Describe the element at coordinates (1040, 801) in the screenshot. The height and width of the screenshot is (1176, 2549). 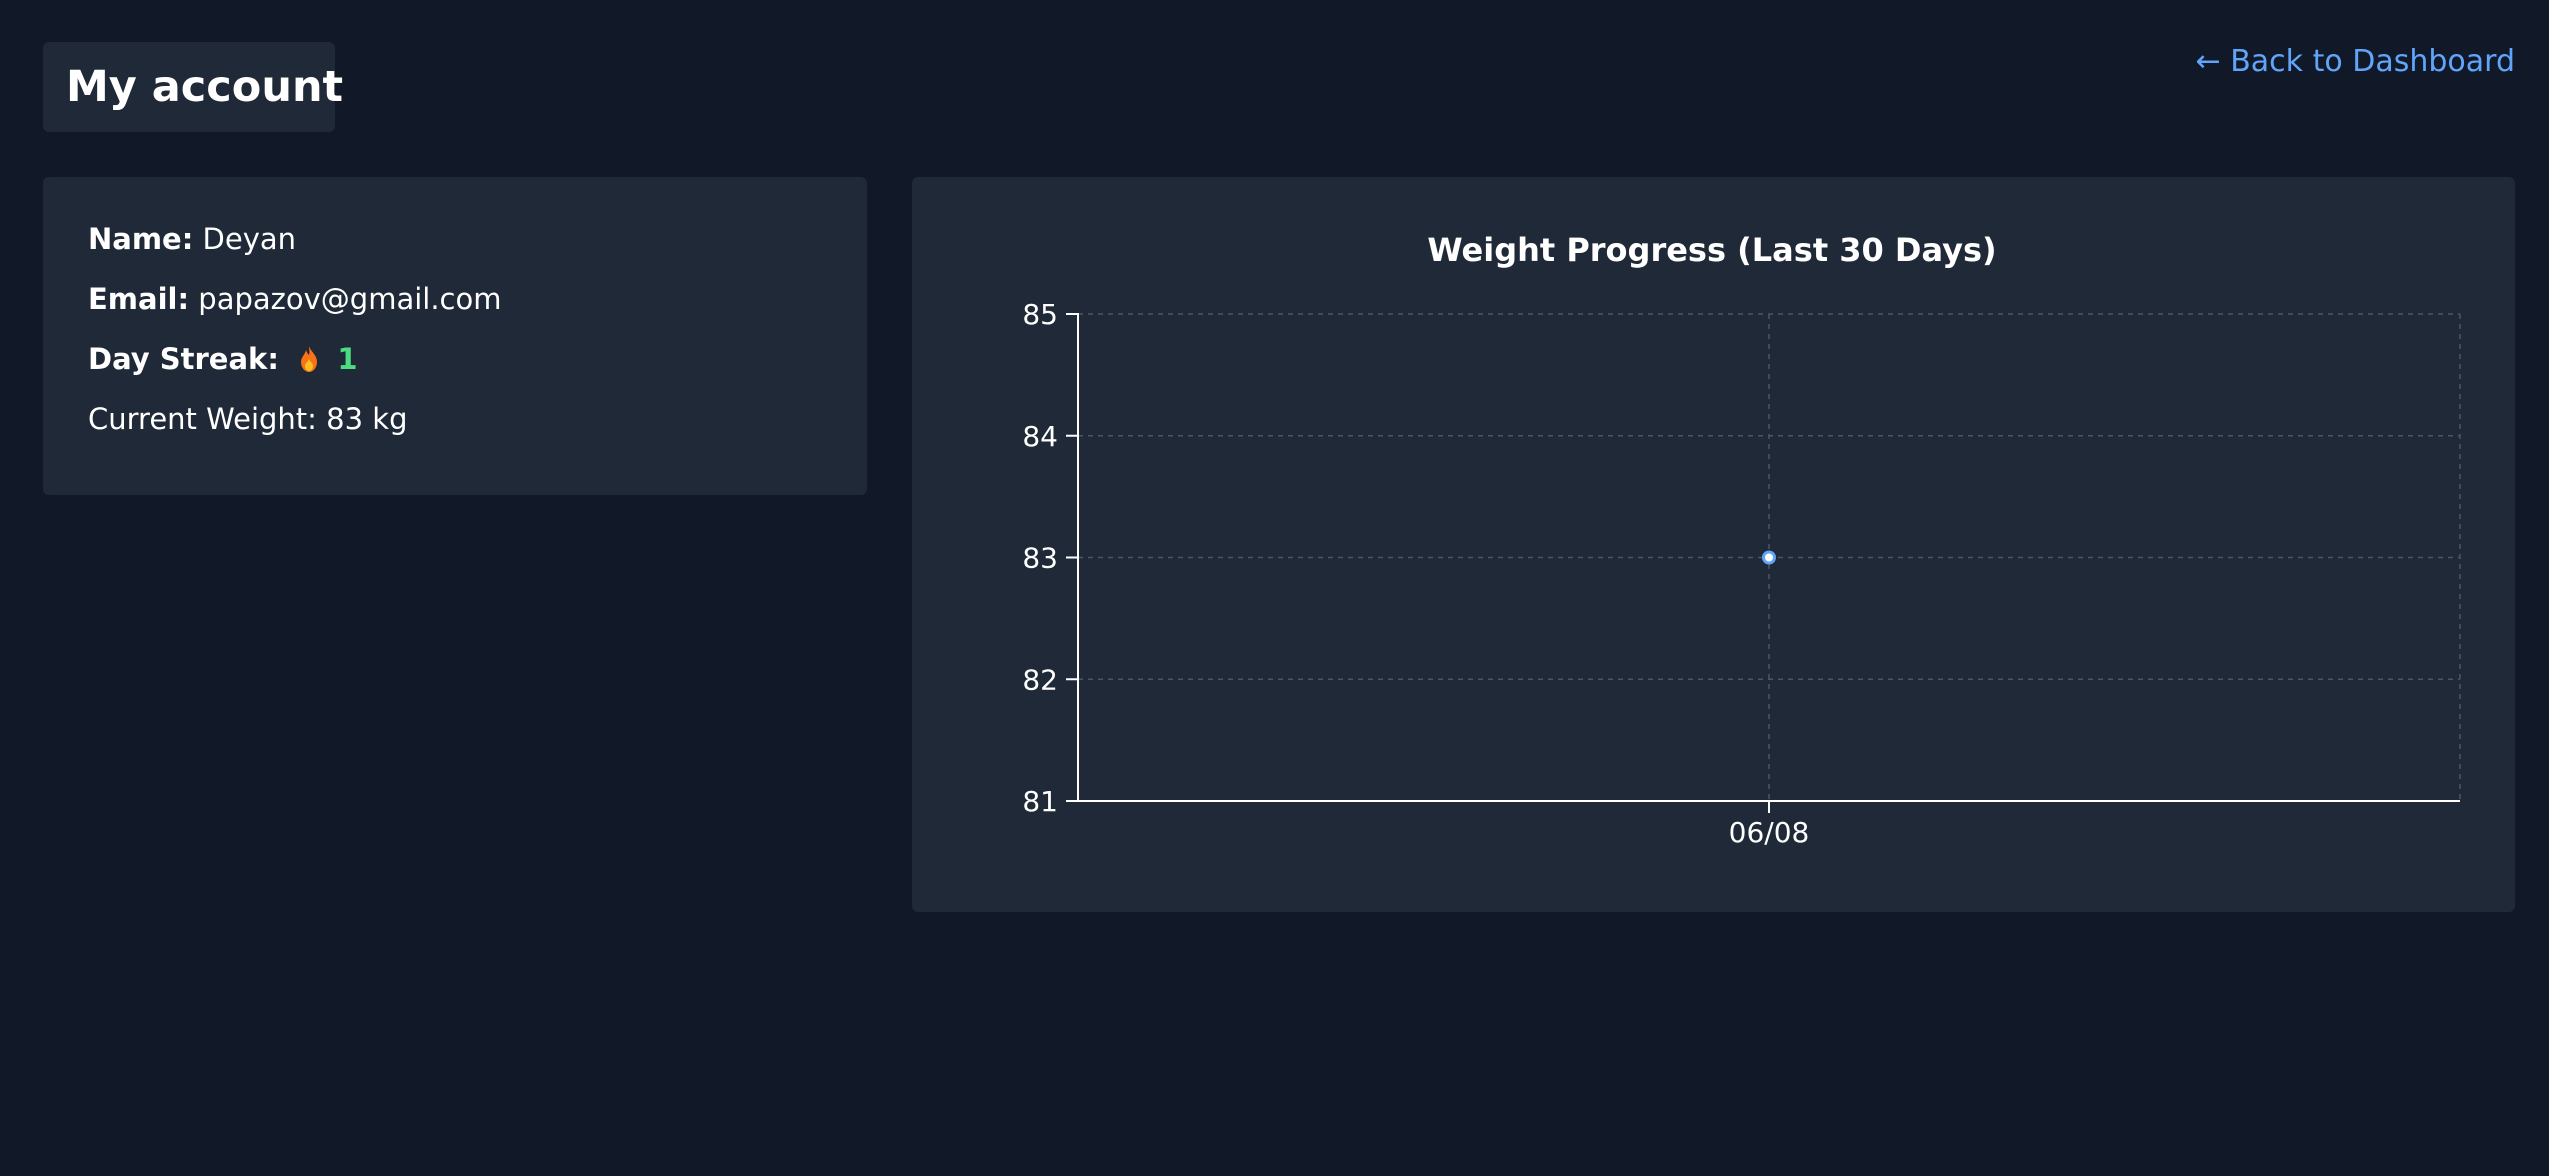
I see `y-tick-label: 81` at that location.